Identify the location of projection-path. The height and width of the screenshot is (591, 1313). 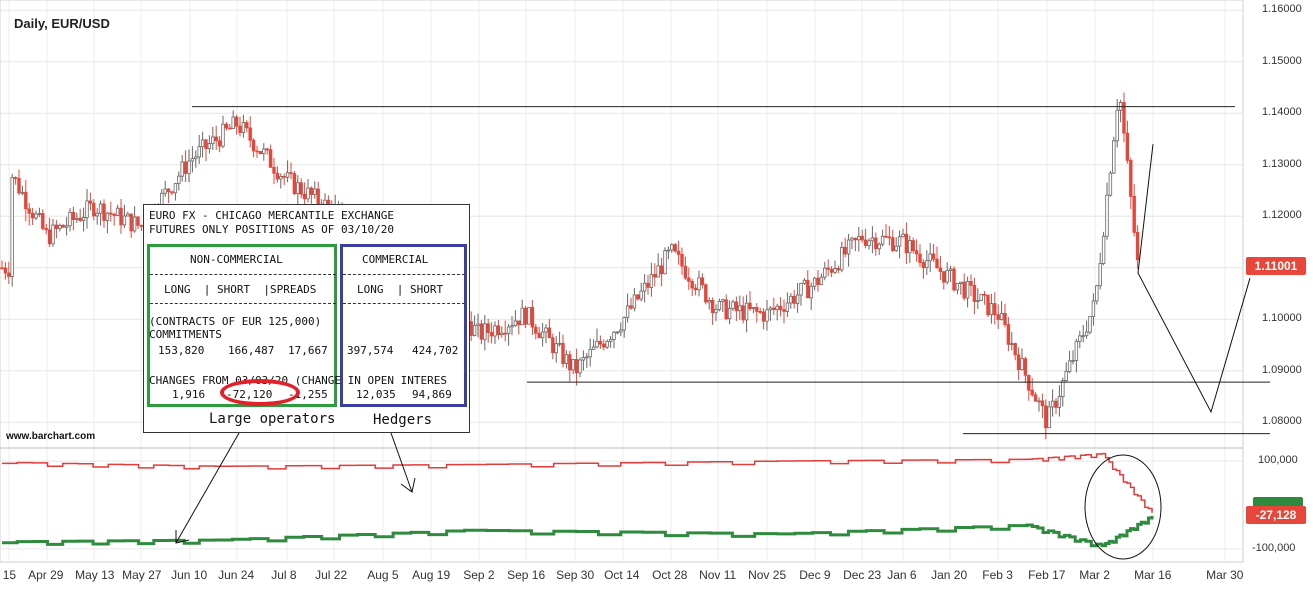
(1194, 279).